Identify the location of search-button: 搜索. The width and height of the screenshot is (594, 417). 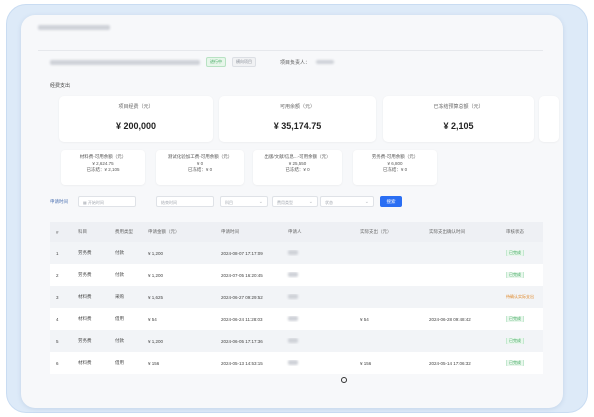
(391, 201).